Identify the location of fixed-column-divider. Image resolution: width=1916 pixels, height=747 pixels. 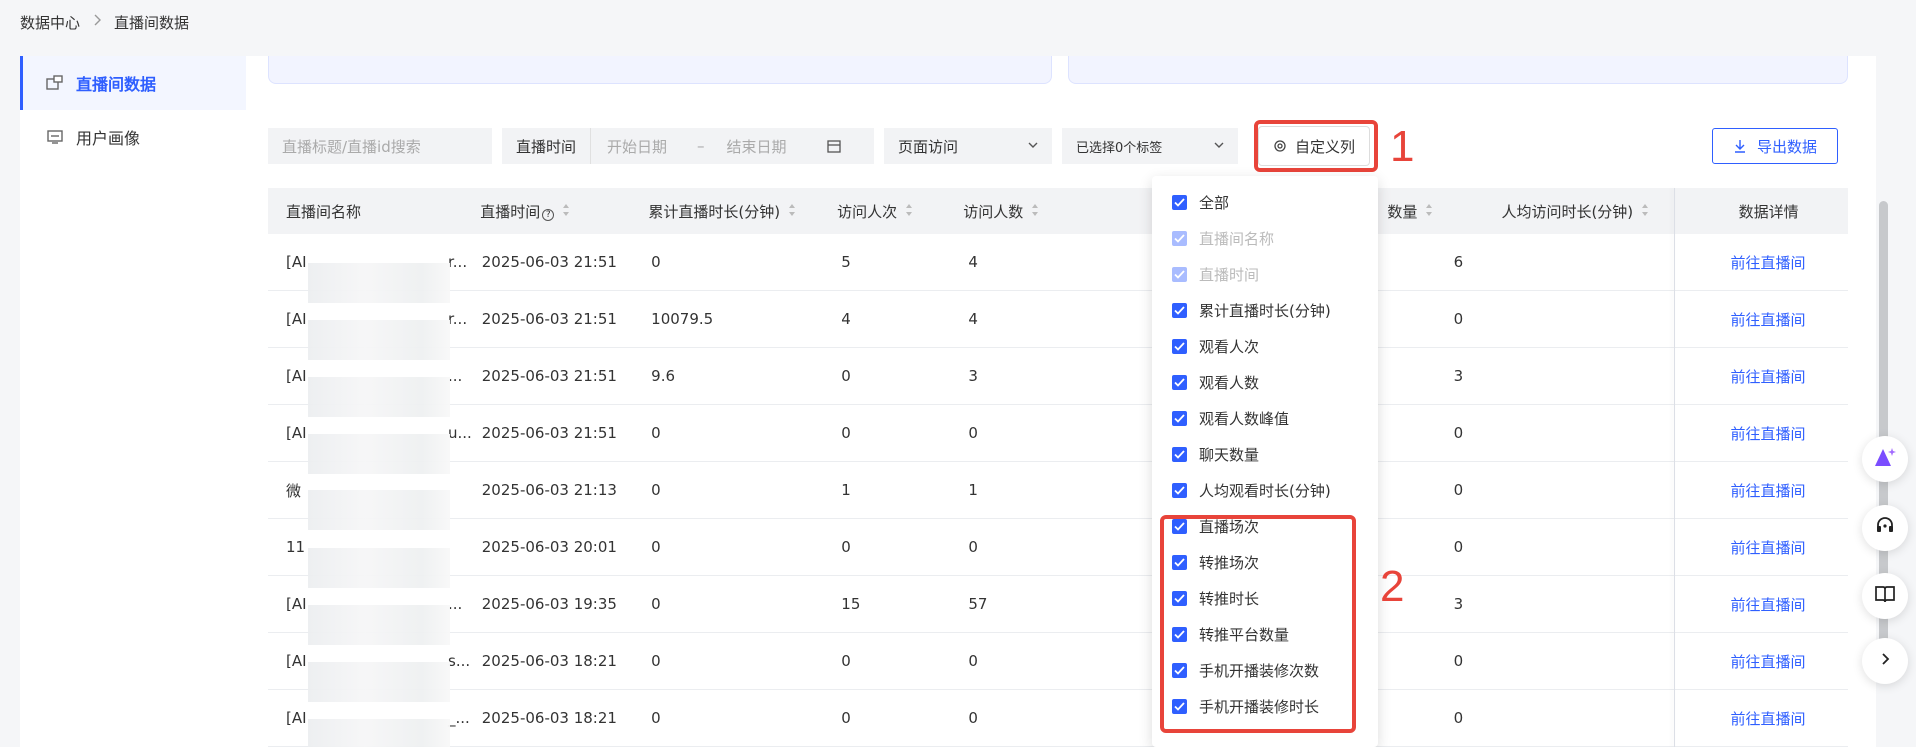
(1674, 467).